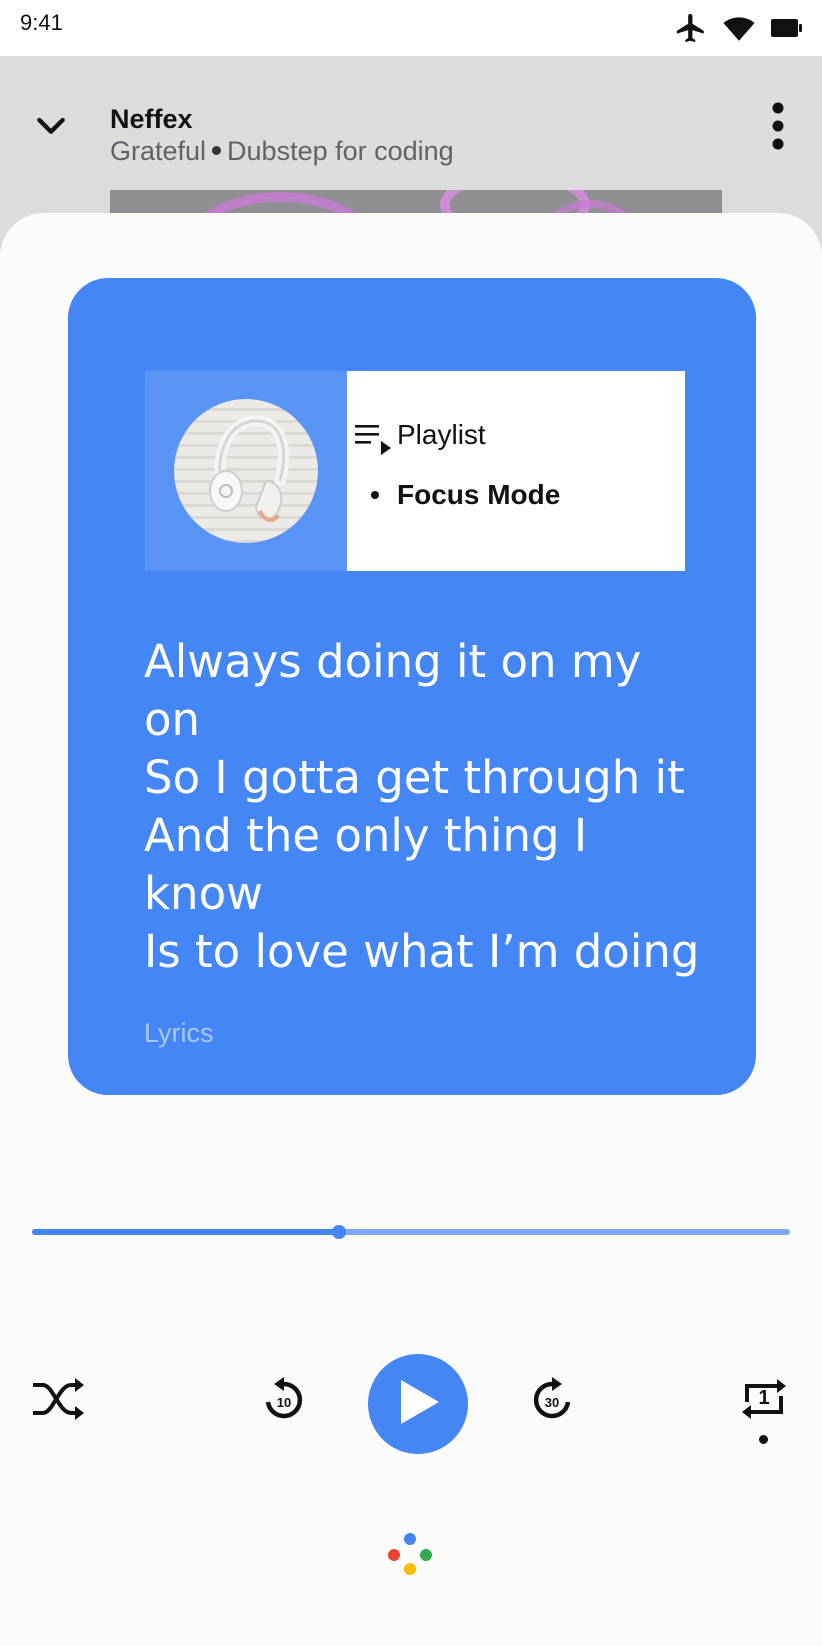 This screenshot has height=1646, width=822. What do you see at coordinates (41, 22) in the screenshot?
I see `status-time: 9:41` at bounding box center [41, 22].